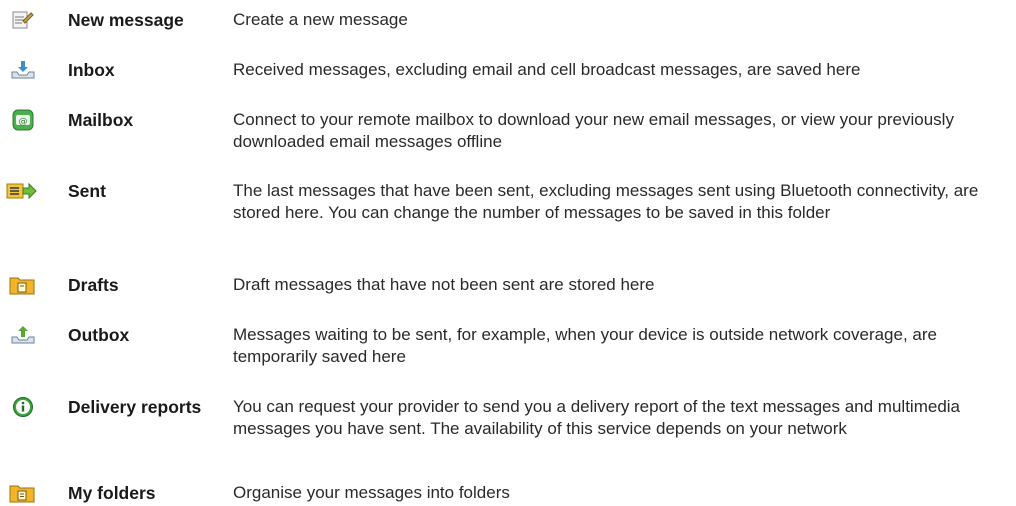  Describe the element at coordinates (112, 493) in the screenshot. I see `item-term: My folders` at that location.